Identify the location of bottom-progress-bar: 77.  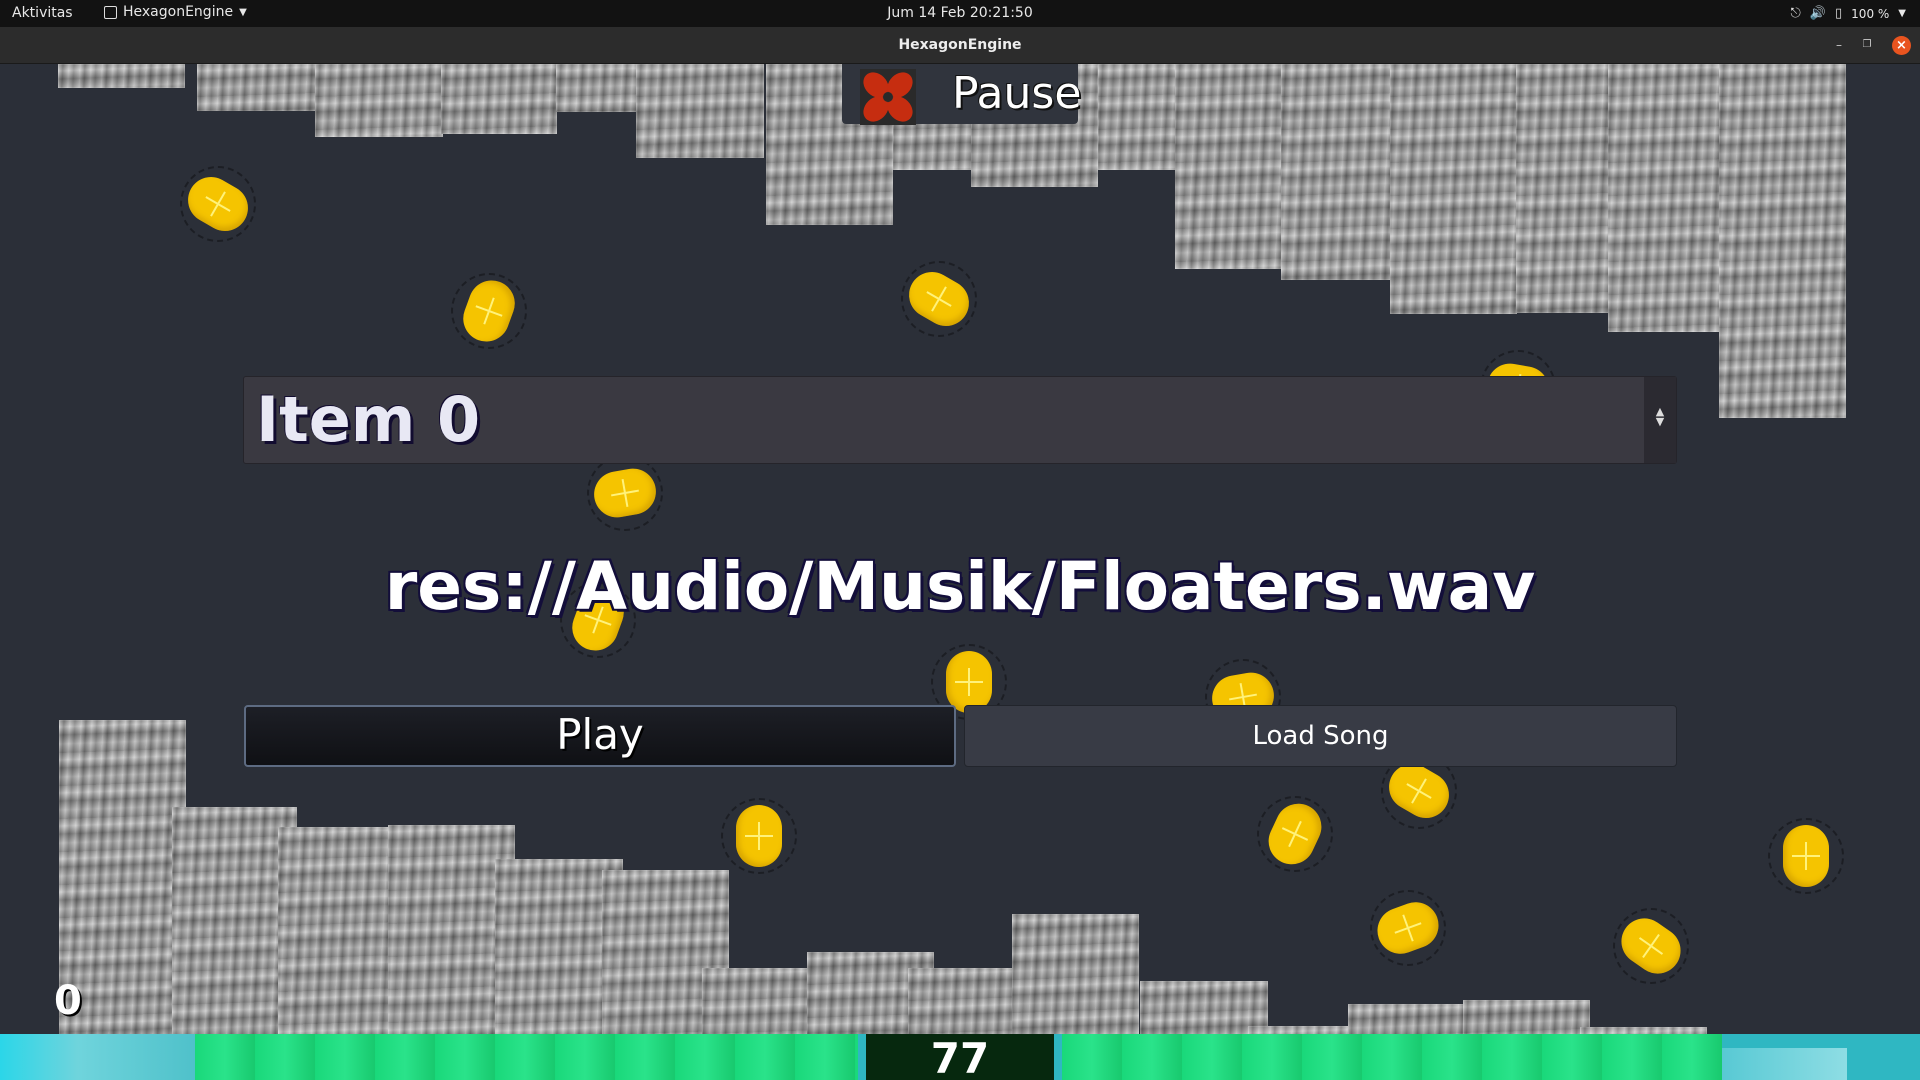
(960, 1057).